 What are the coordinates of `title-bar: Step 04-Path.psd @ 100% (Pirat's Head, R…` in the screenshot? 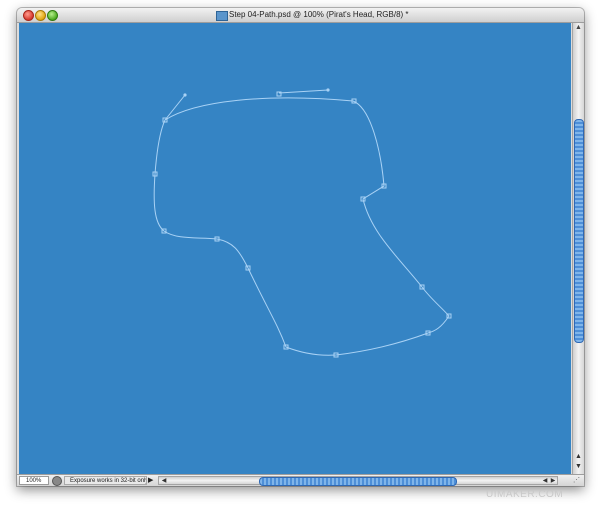 It's located at (300, 15).